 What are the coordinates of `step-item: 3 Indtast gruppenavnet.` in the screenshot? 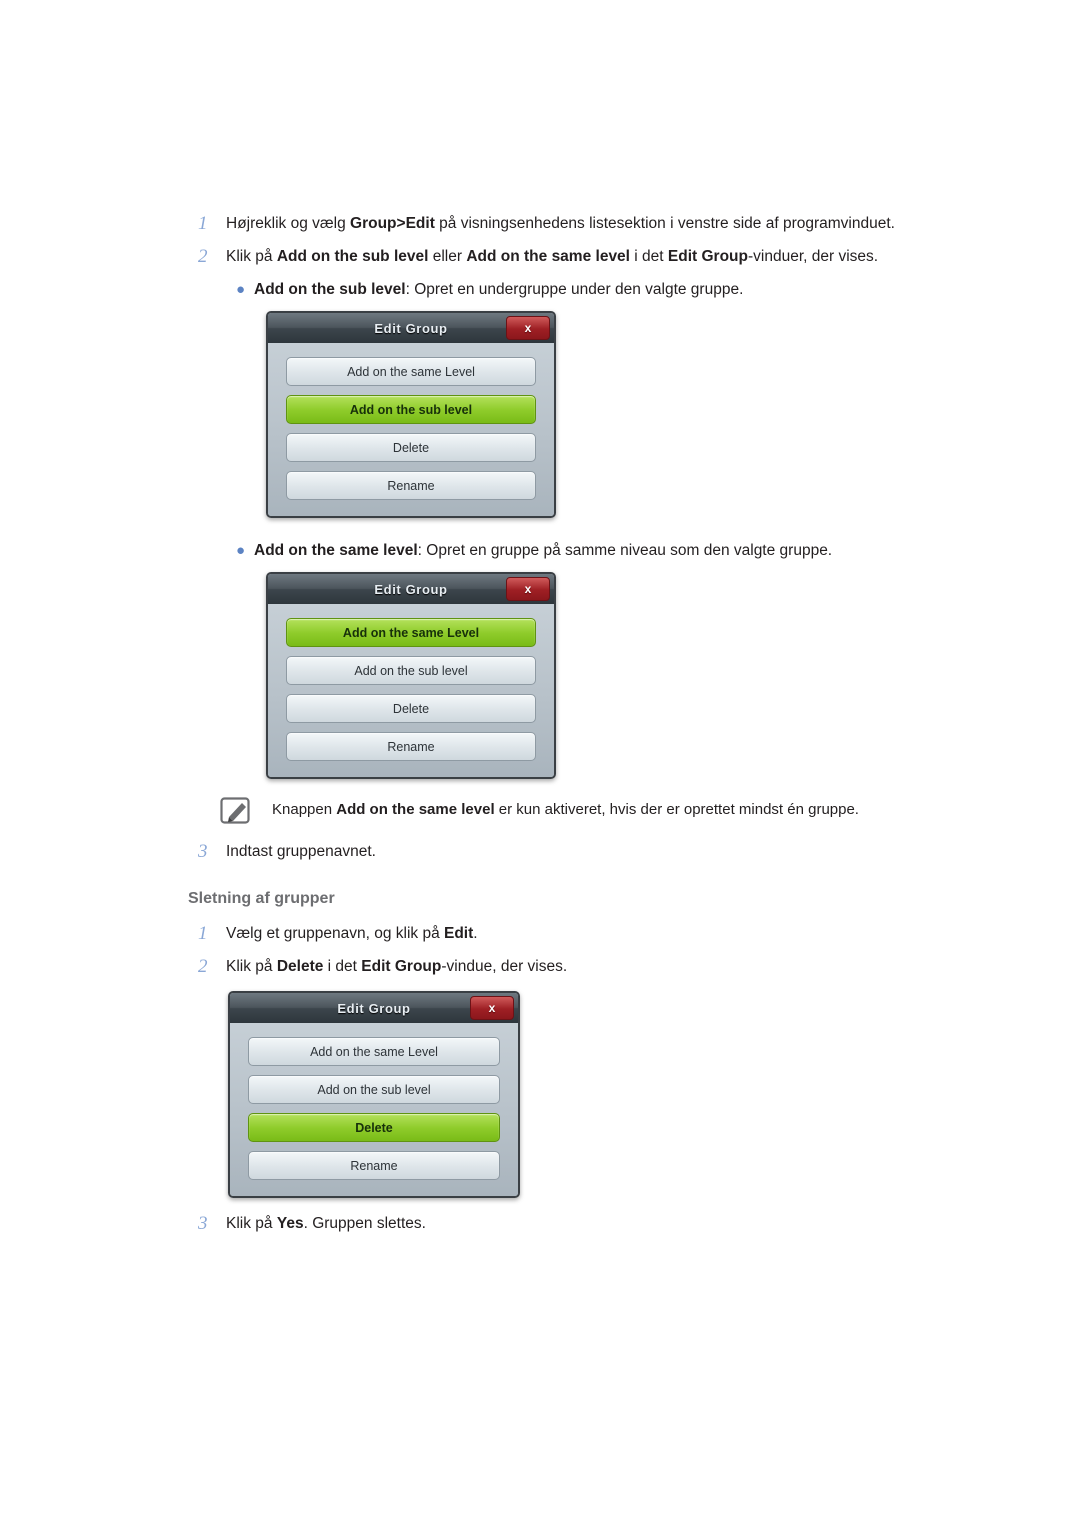 It's located at (598, 852).